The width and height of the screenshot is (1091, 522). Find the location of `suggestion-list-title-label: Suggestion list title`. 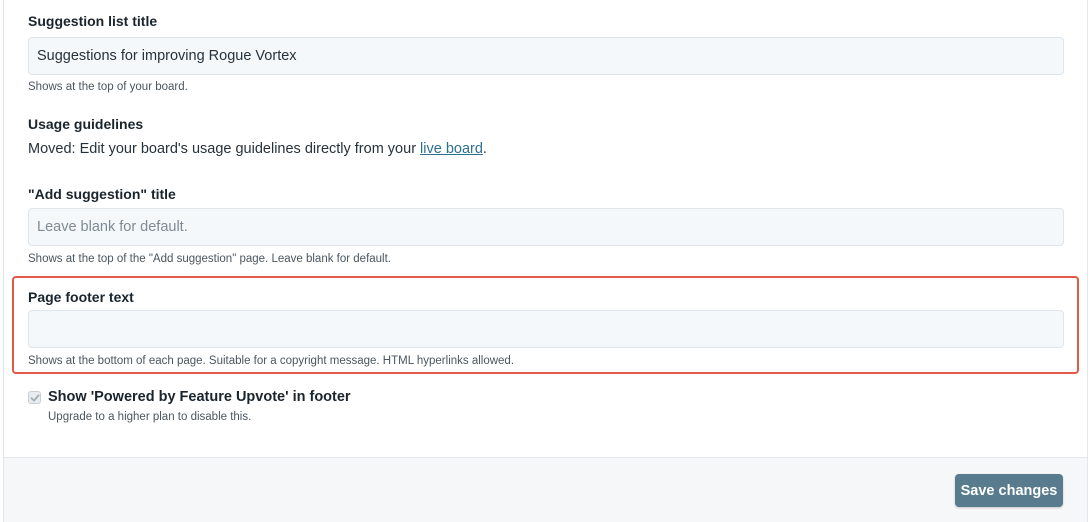

suggestion-list-title-label: Suggestion list title is located at coordinates (93, 21).